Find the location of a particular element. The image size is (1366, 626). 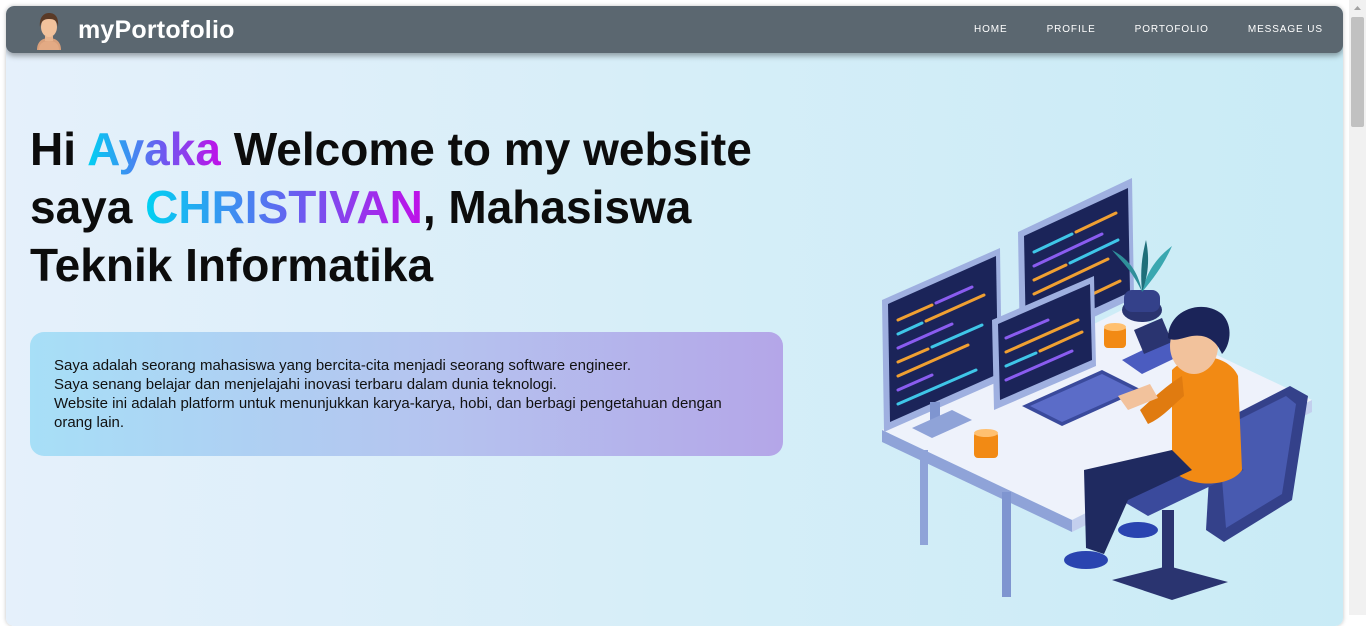

nav-portofolio: PORTOFOLIO is located at coordinates (1172, 29).